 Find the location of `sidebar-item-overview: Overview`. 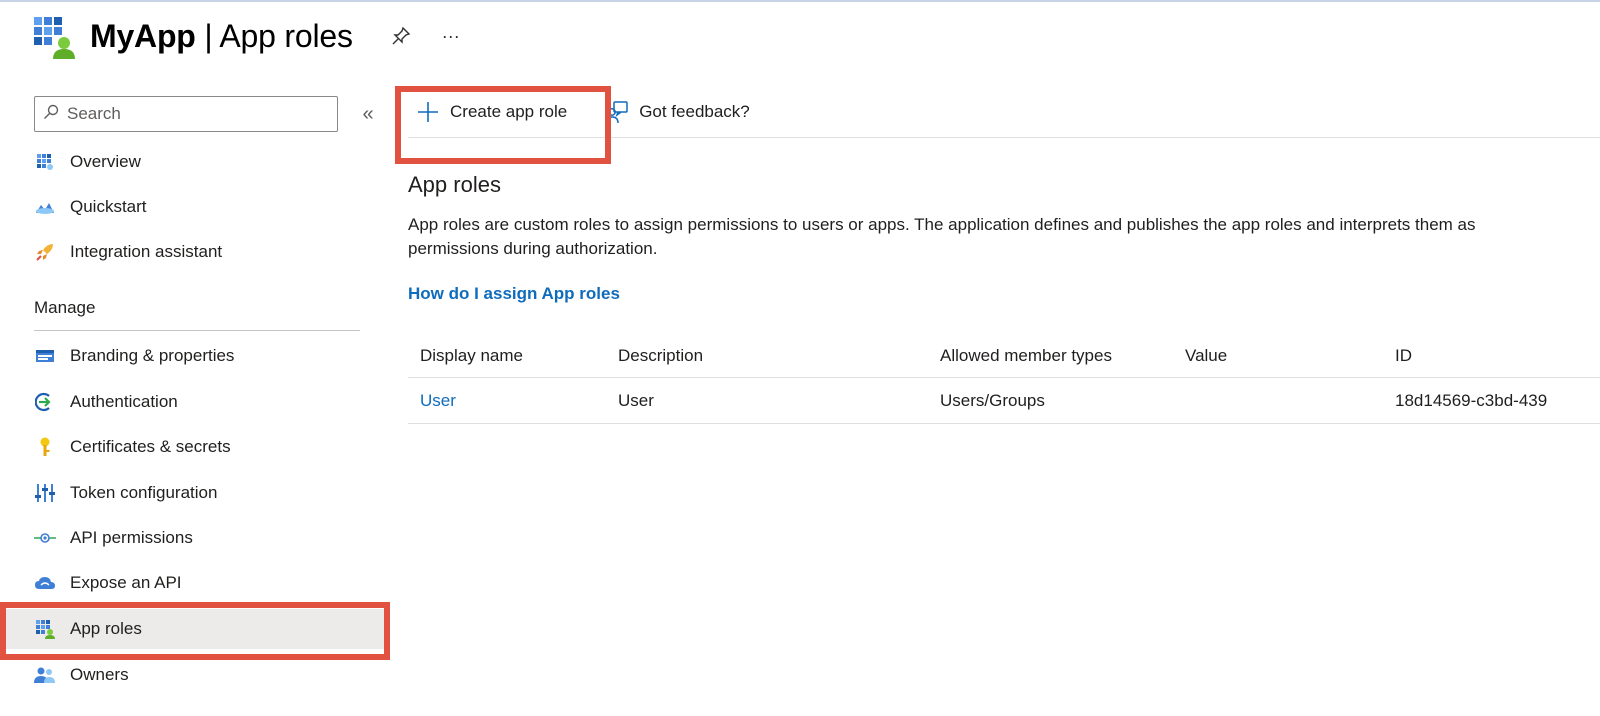

sidebar-item-overview: Overview is located at coordinates (195, 162).